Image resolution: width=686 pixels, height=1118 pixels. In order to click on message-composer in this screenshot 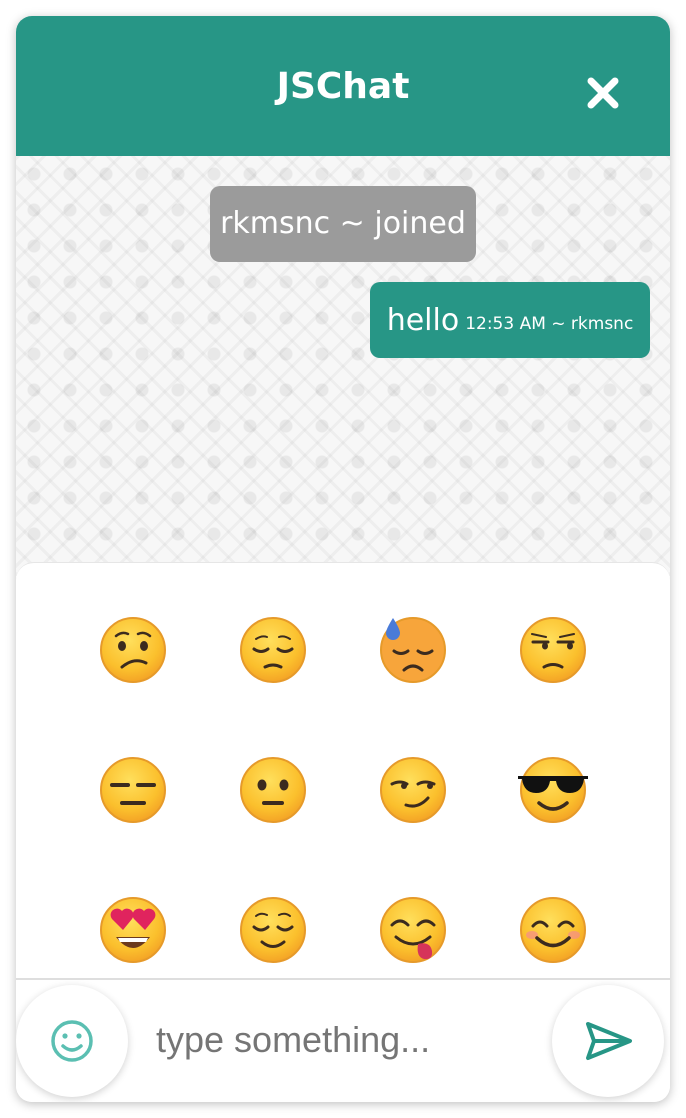, I will do `click(343, 1041)`.